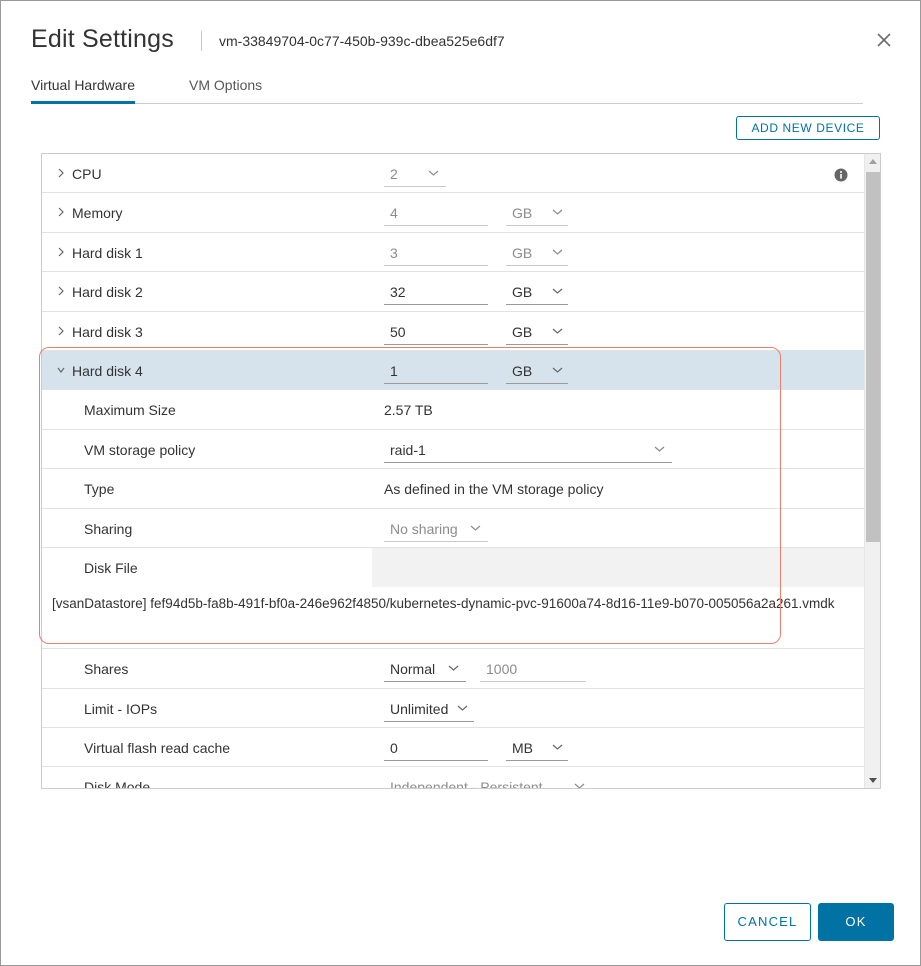  What do you see at coordinates (394, 370) in the screenshot?
I see `hard-disk-4-size: 1` at bounding box center [394, 370].